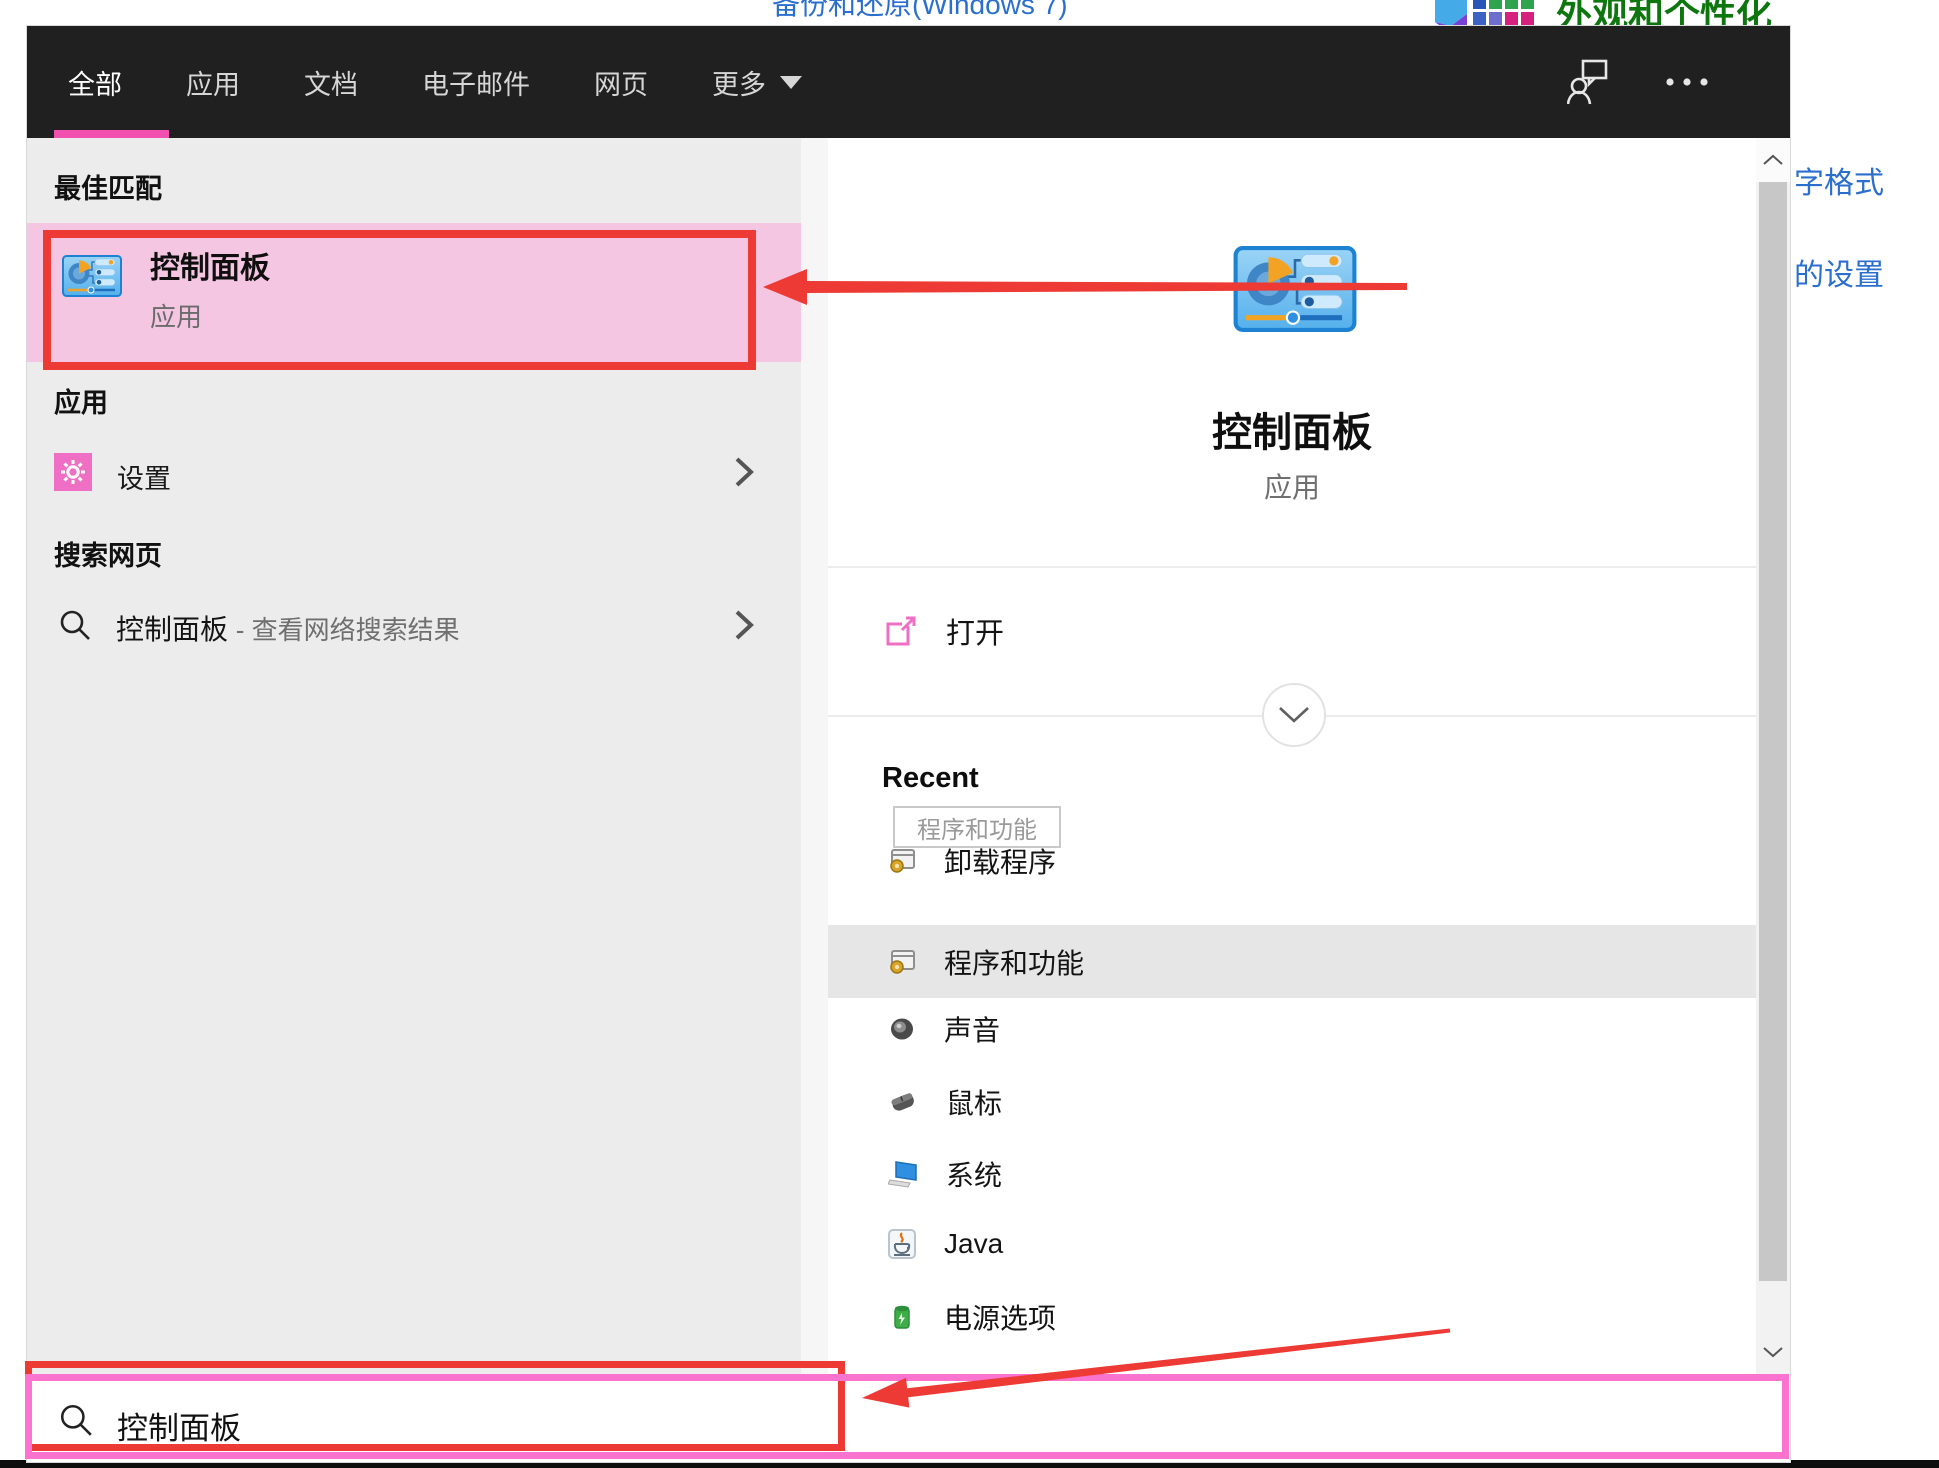 The image size is (1939, 1468). Describe the element at coordinates (621, 82) in the screenshot. I see `tab-web: 网页` at that location.